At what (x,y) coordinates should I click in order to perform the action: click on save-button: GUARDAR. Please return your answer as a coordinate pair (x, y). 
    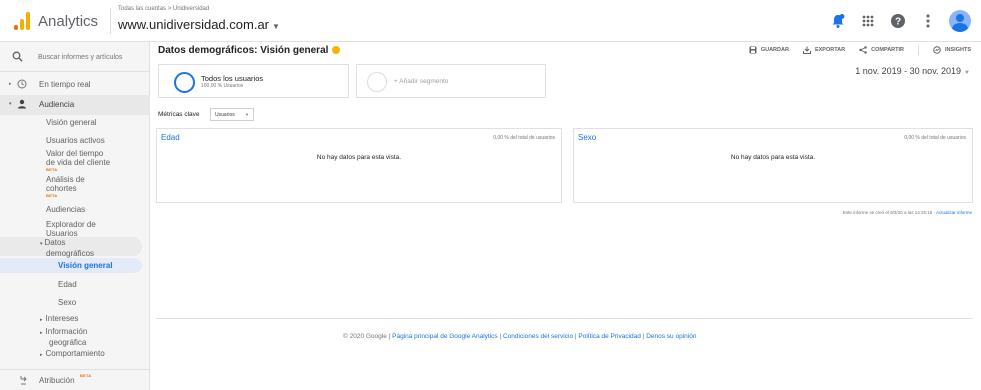
    Looking at the image, I should click on (769, 50).